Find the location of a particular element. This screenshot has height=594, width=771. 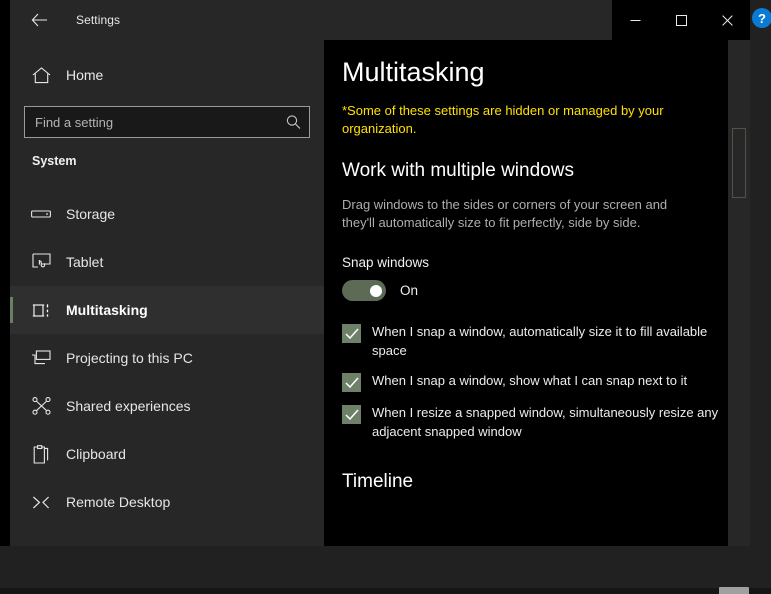

storage-drive-icon is located at coordinates (41, 214).